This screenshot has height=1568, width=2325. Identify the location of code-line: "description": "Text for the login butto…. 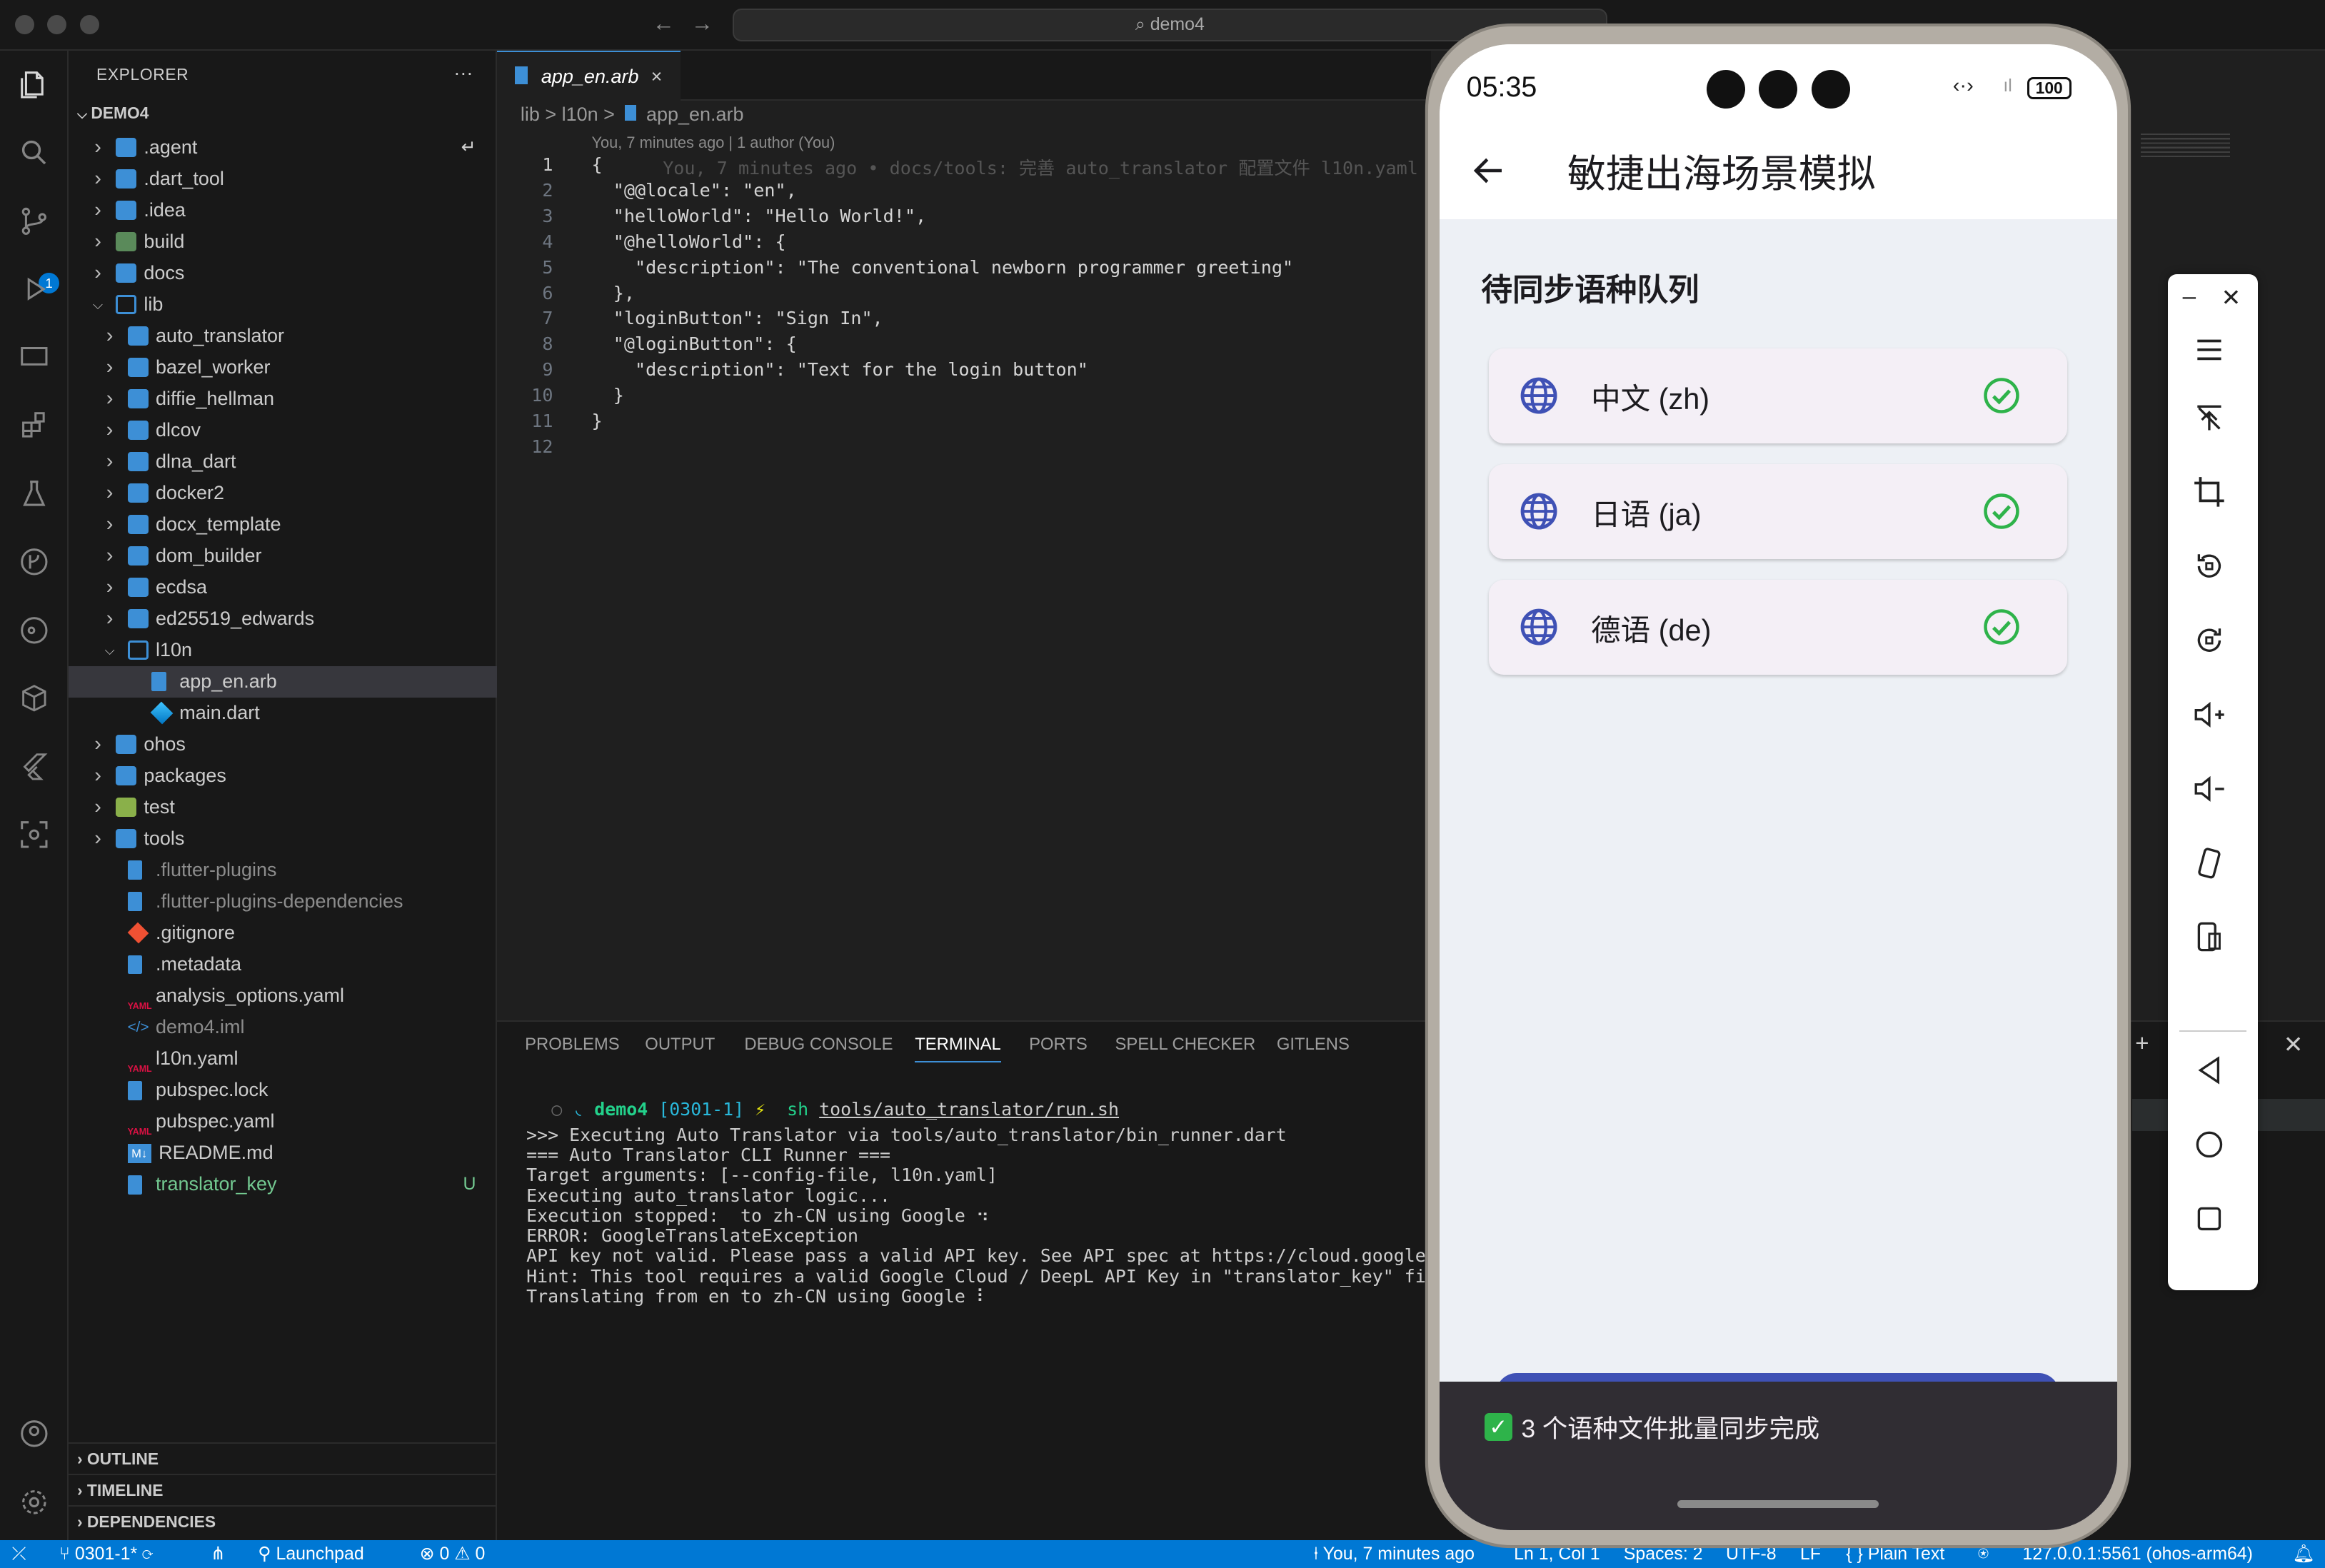
(840, 372).